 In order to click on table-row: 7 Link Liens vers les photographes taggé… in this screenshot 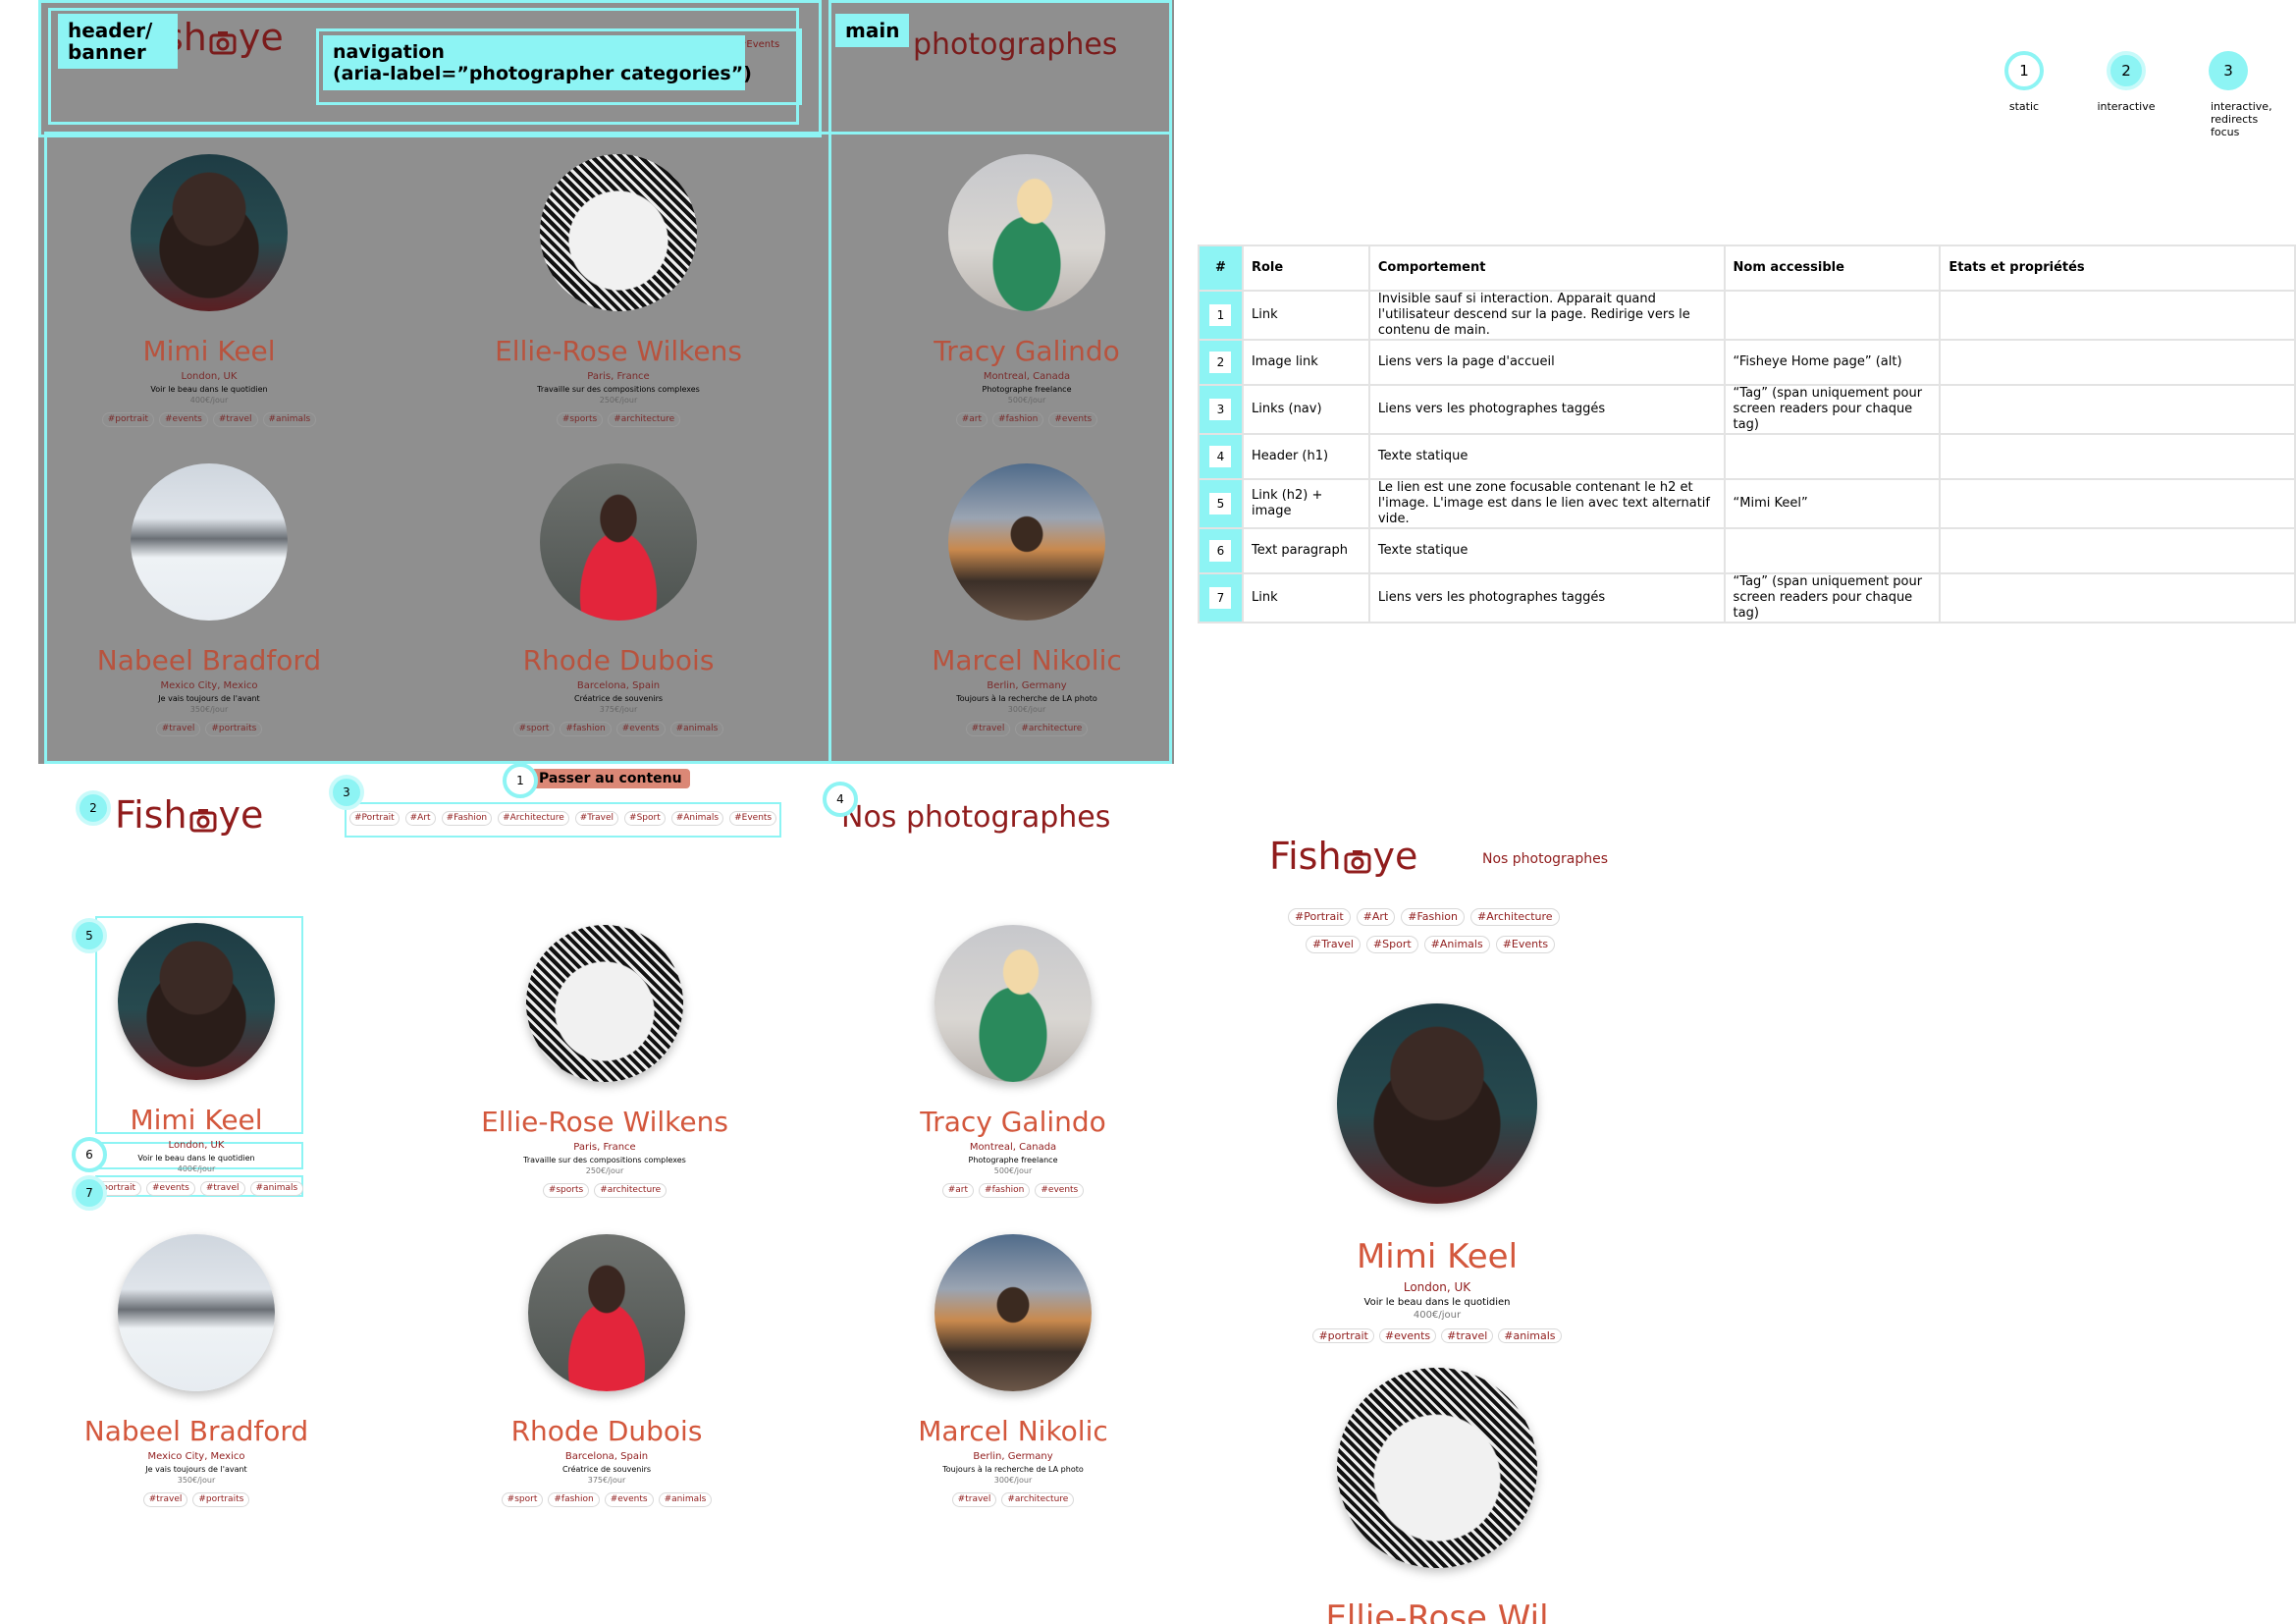, I will do `click(1747, 597)`.